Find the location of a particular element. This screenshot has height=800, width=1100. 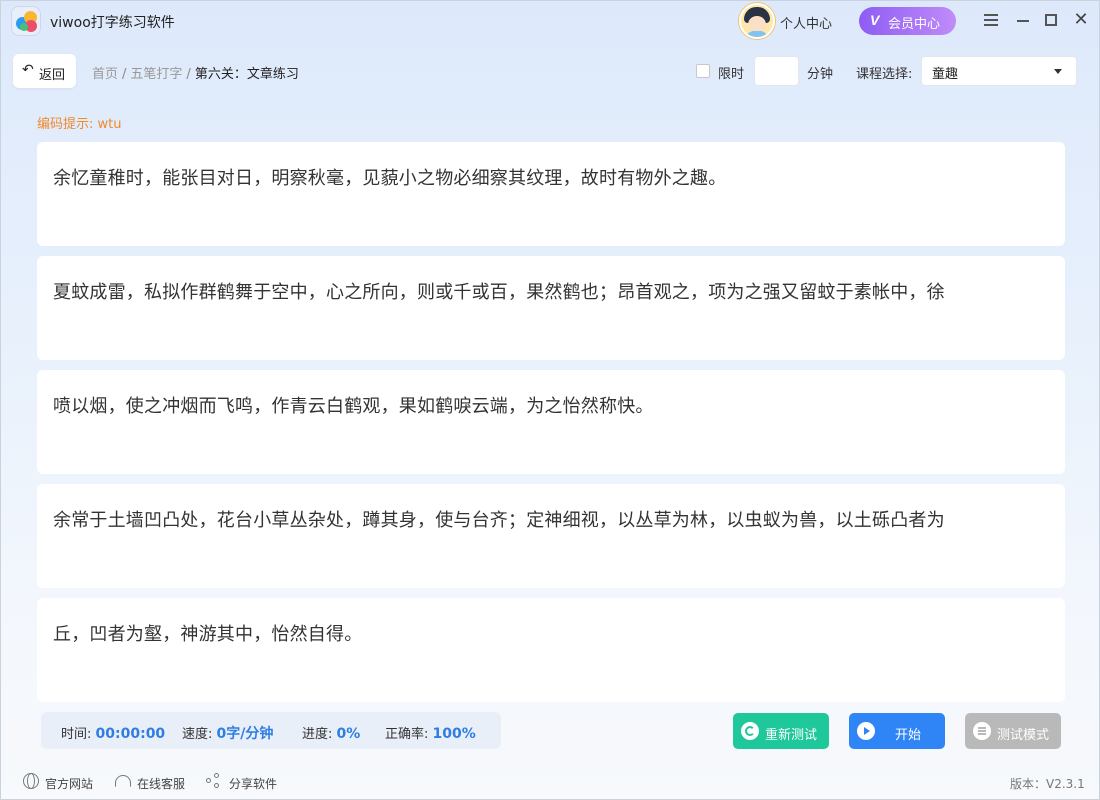

personal-center-link: 个人中心 is located at coordinates (806, 22).